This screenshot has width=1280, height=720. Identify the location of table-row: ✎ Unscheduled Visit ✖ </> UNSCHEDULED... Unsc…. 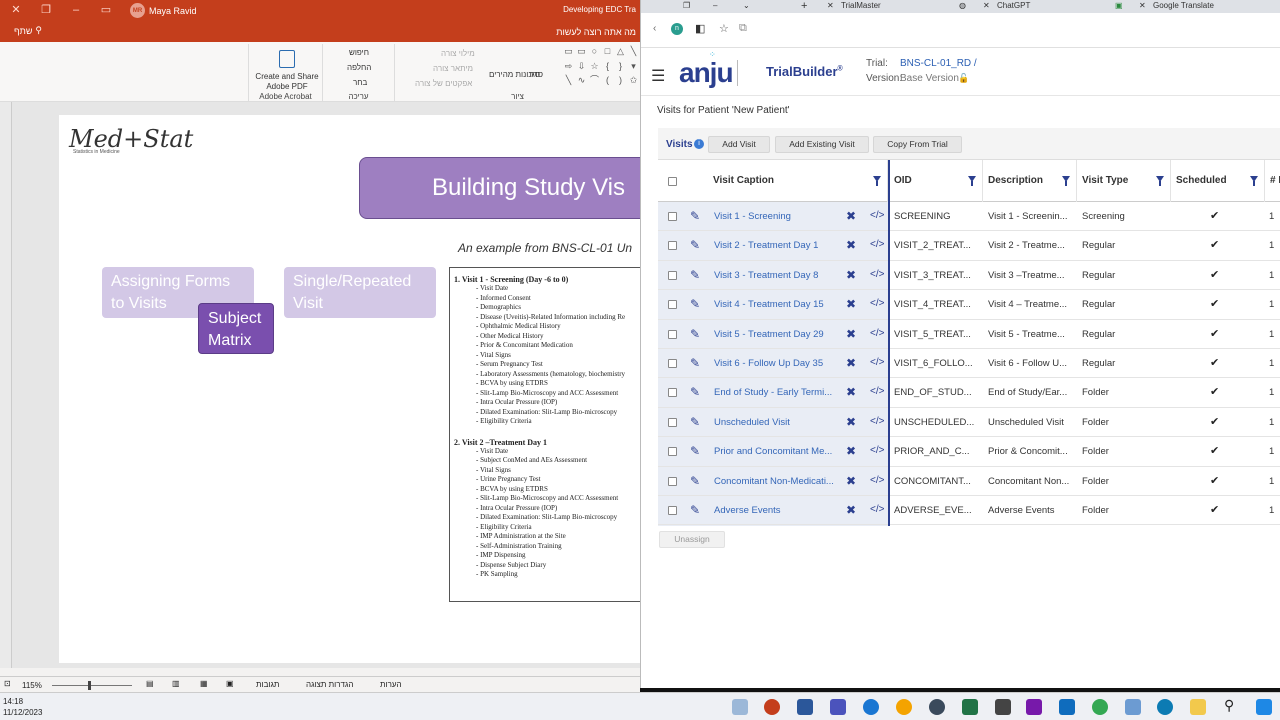
(969, 423).